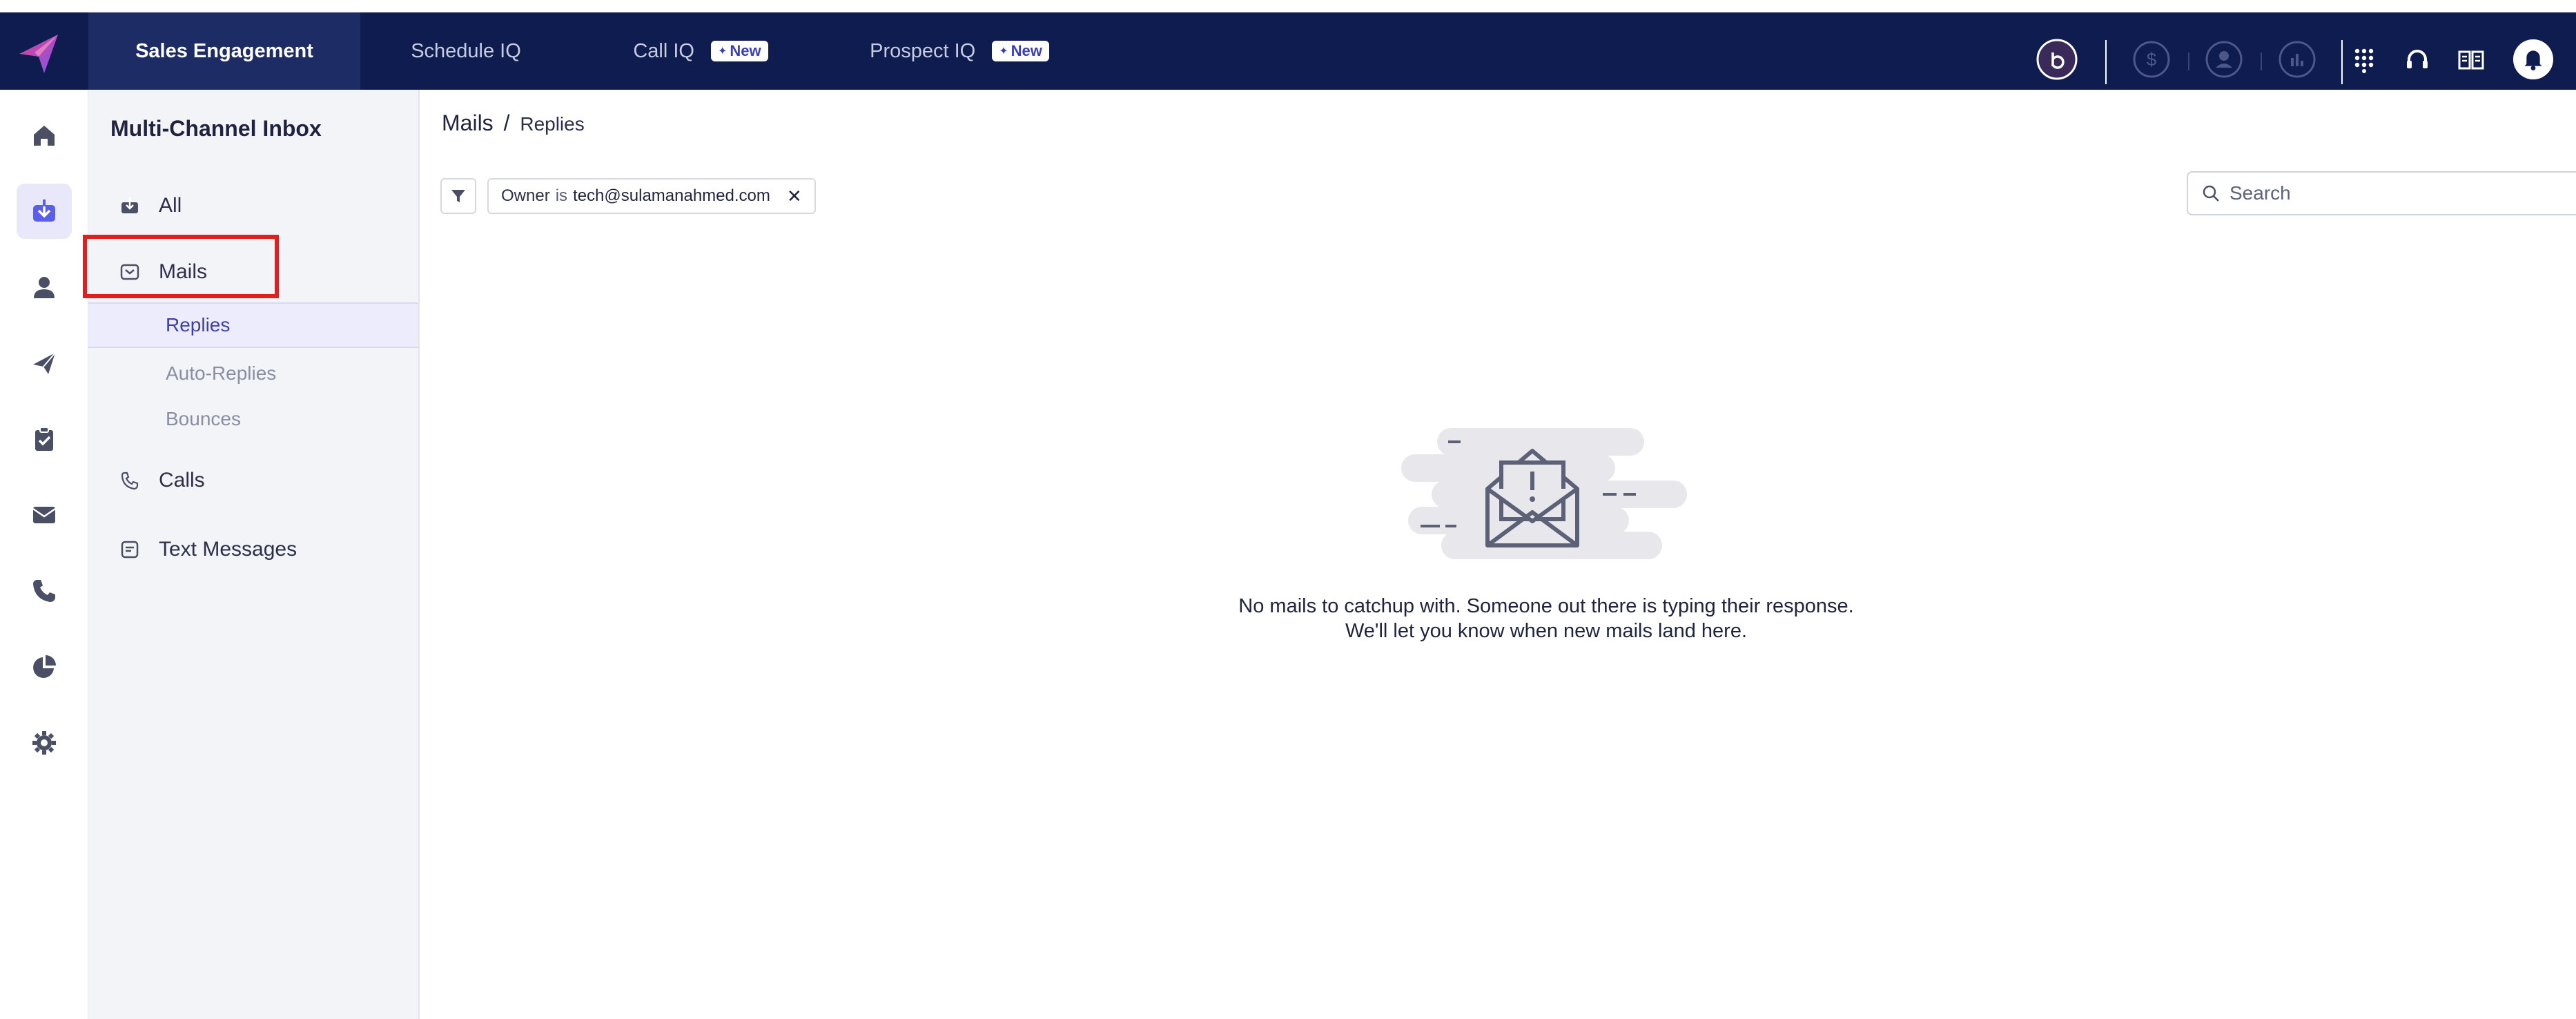 Image resolution: width=2576 pixels, height=1019 pixels. What do you see at coordinates (44, 515) in the screenshot?
I see `mail-icon` at bounding box center [44, 515].